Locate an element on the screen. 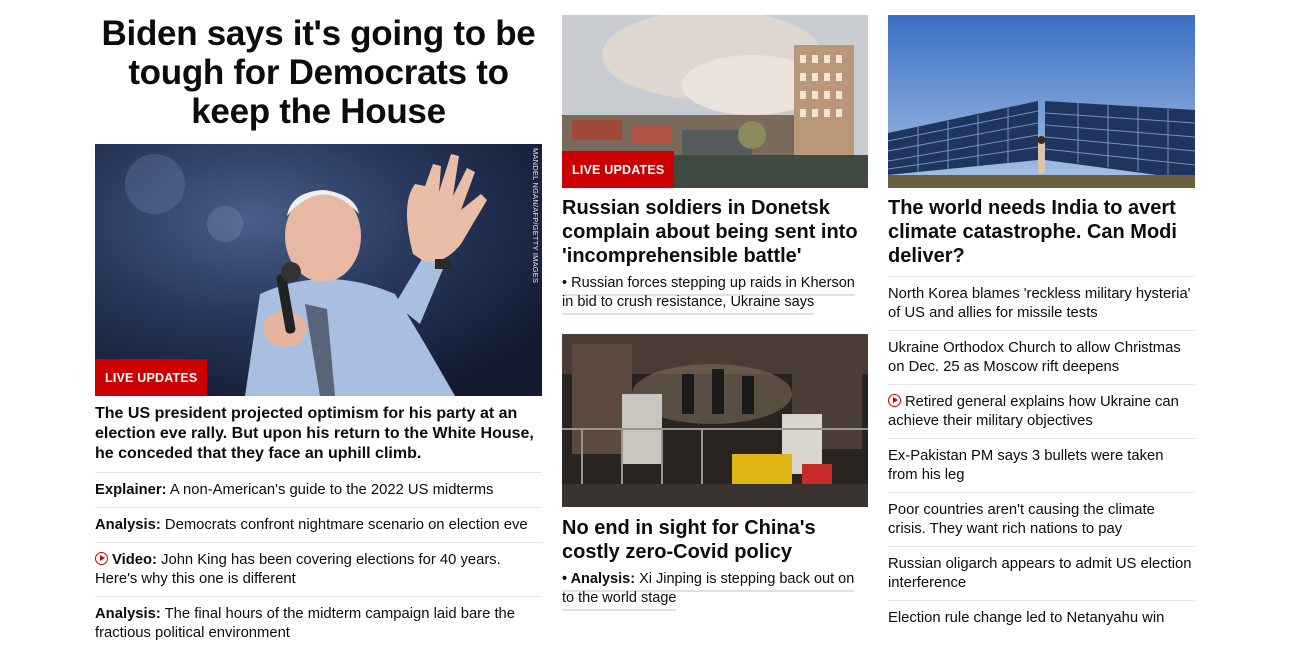 Image resolution: width=1290 pixels, height=662 pixels. india-solar-image is located at coordinates (1041, 101).